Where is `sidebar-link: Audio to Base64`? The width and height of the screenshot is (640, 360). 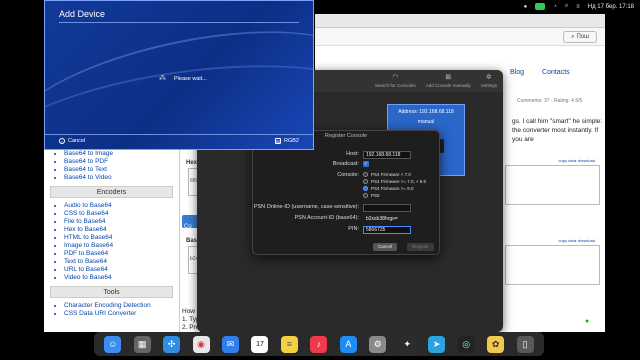 sidebar-link: Audio to Base64 is located at coordinates (121, 206).